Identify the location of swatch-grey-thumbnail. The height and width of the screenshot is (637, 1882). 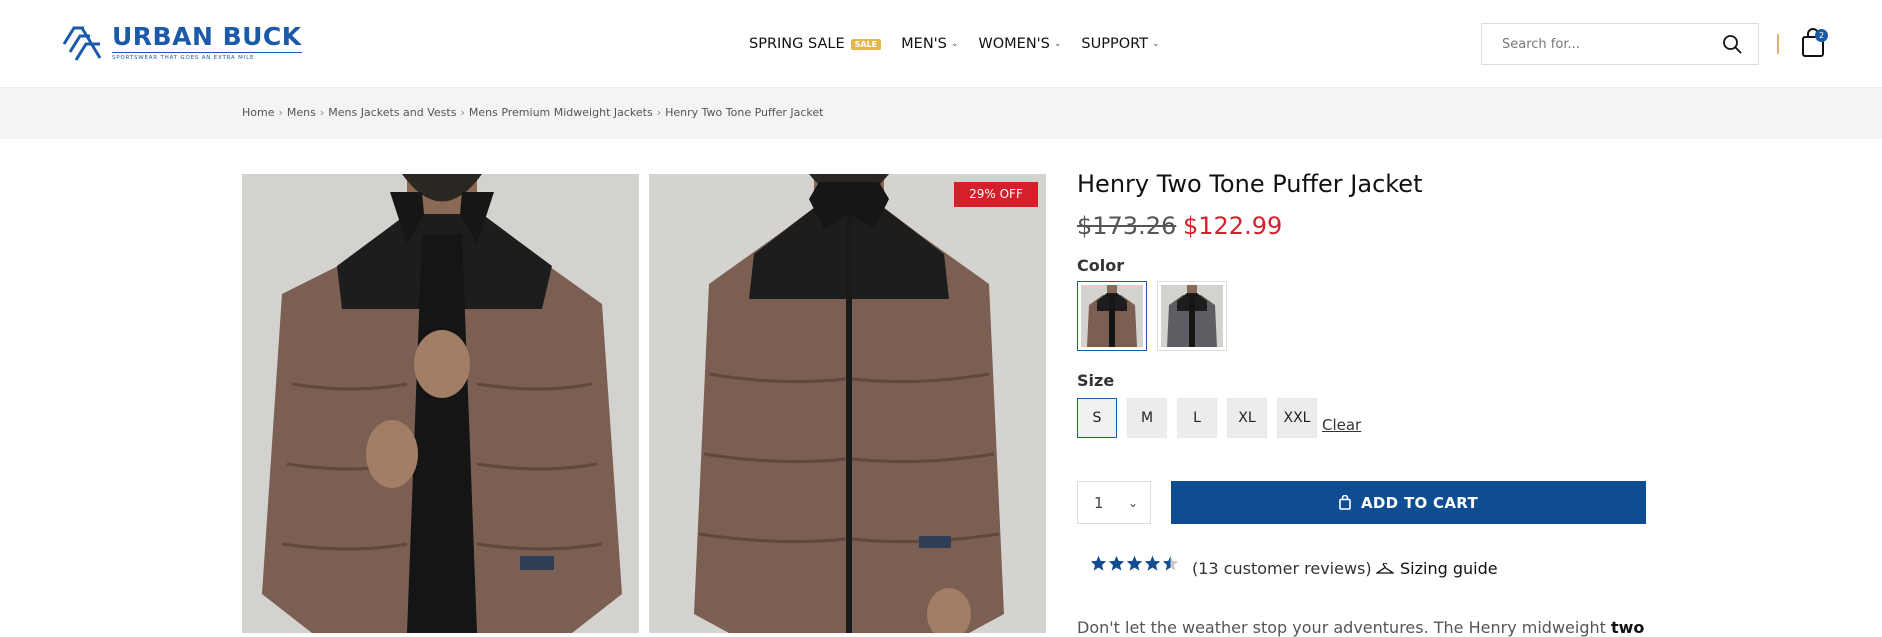
(1192, 316).